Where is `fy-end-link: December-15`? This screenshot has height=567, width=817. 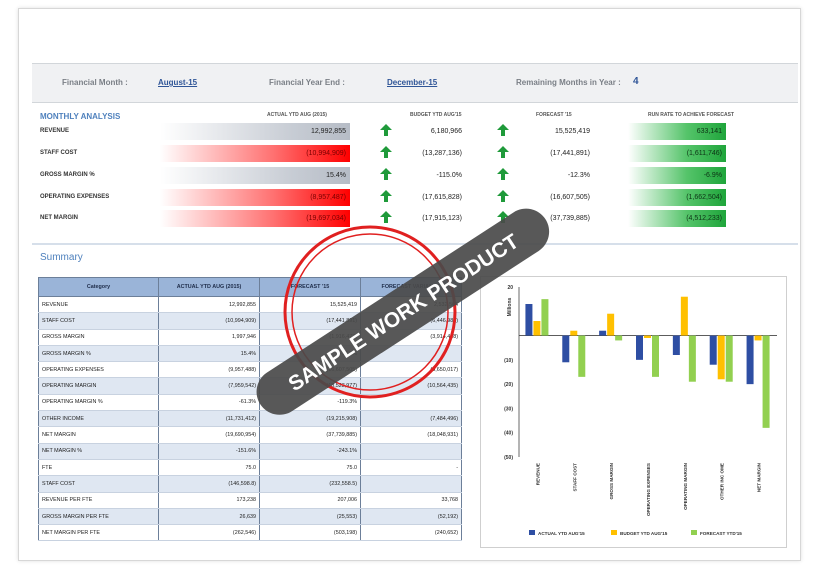 fy-end-link: December-15 is located at coordinates (412, 82).